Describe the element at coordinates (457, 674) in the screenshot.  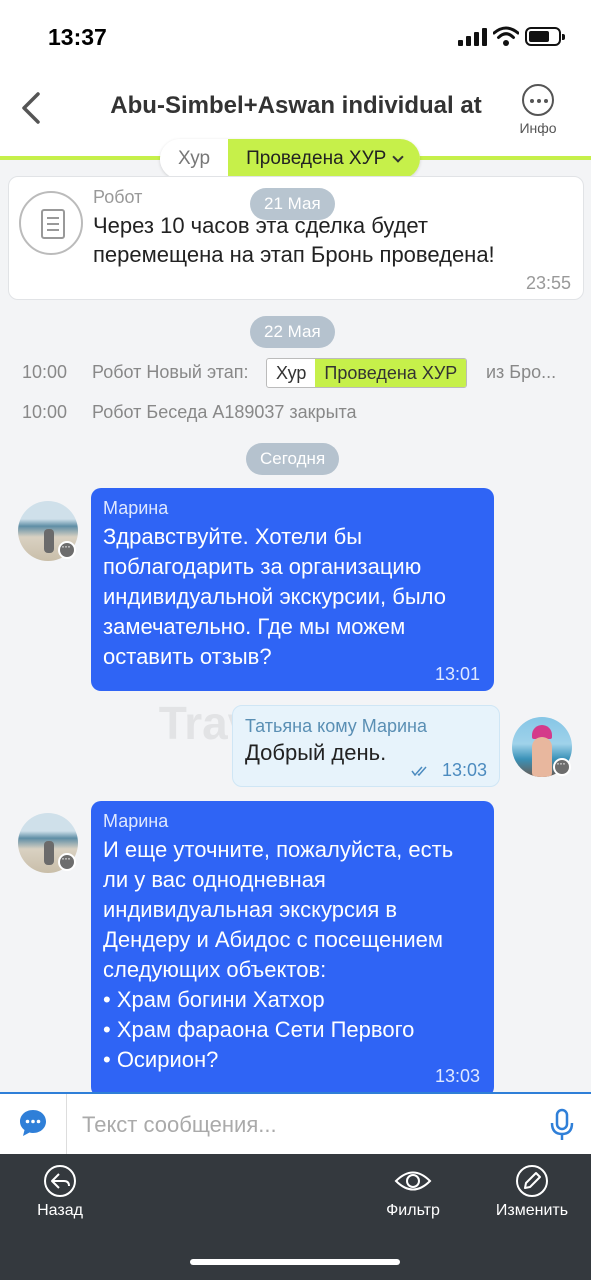
I see `message-time: 13:01` at that location.